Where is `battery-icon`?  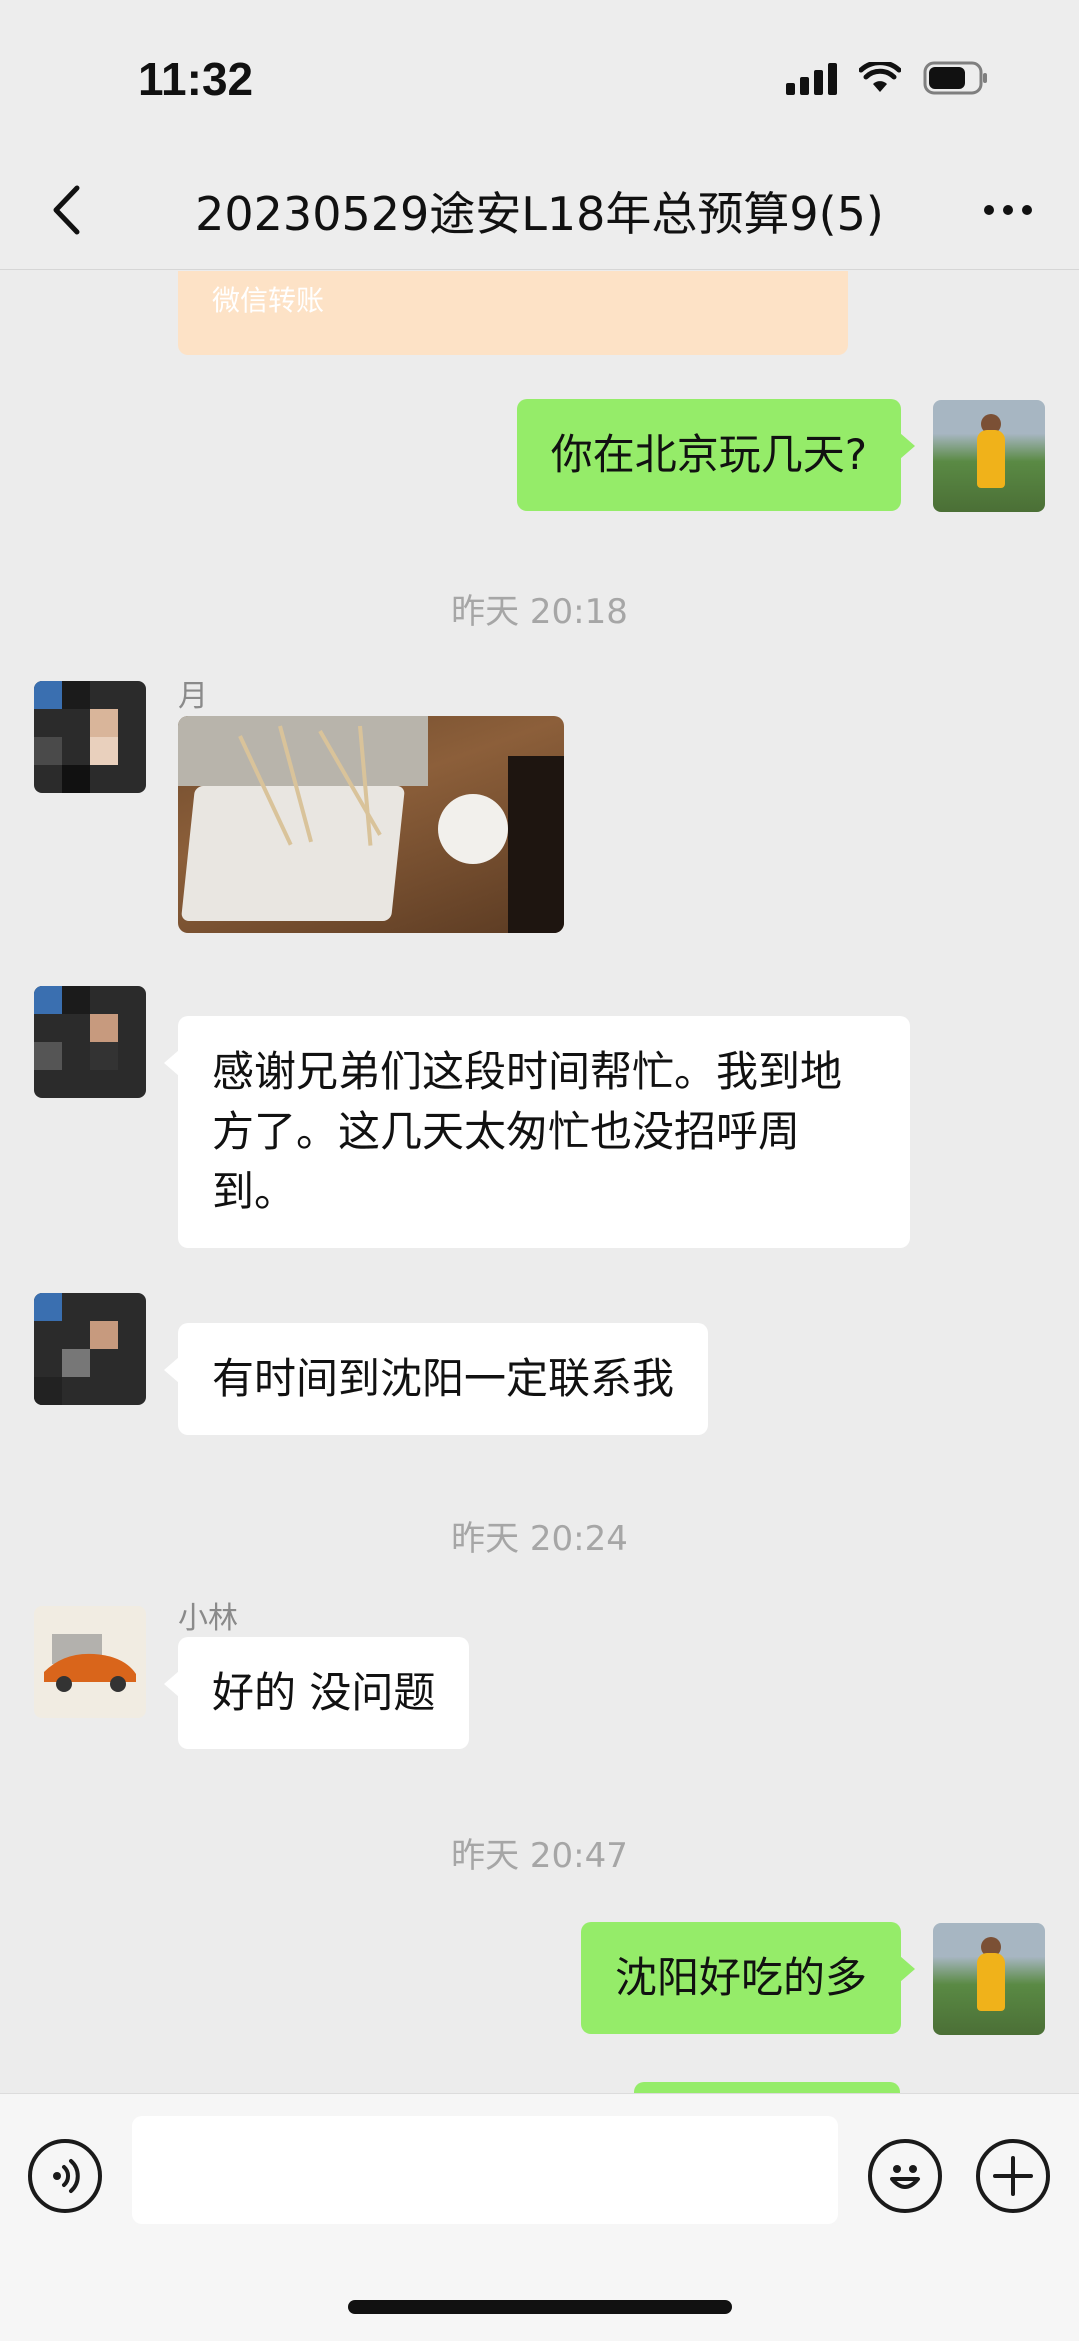 battery-icon is located at coordinates (956, 78).